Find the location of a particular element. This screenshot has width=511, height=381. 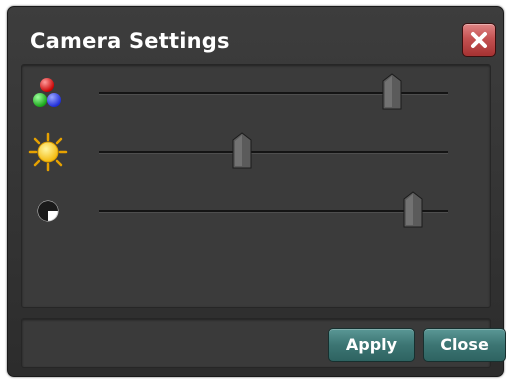

apply-button: Apply is located at coordinates (371, 345).